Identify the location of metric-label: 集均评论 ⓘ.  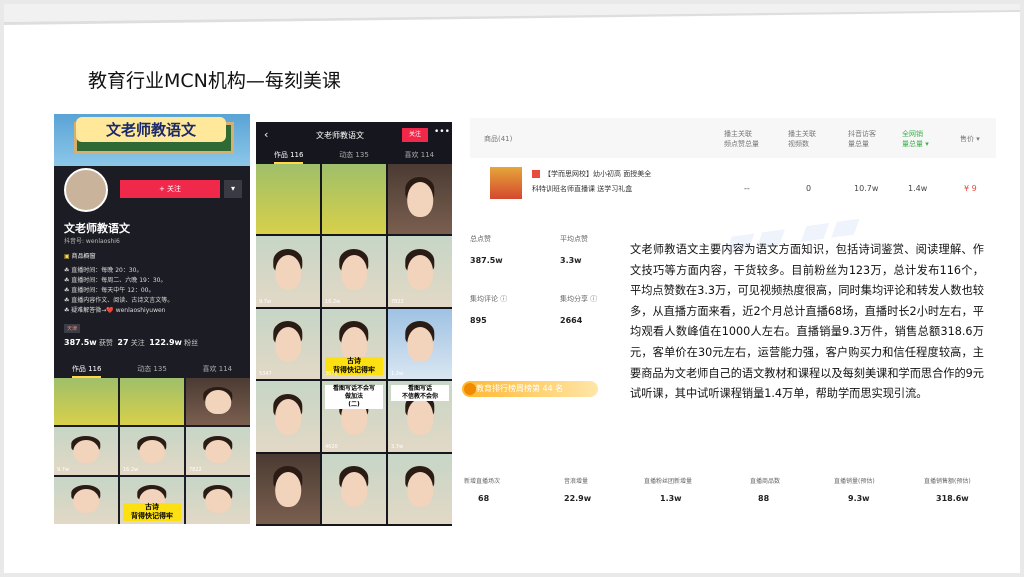
(489, 299).